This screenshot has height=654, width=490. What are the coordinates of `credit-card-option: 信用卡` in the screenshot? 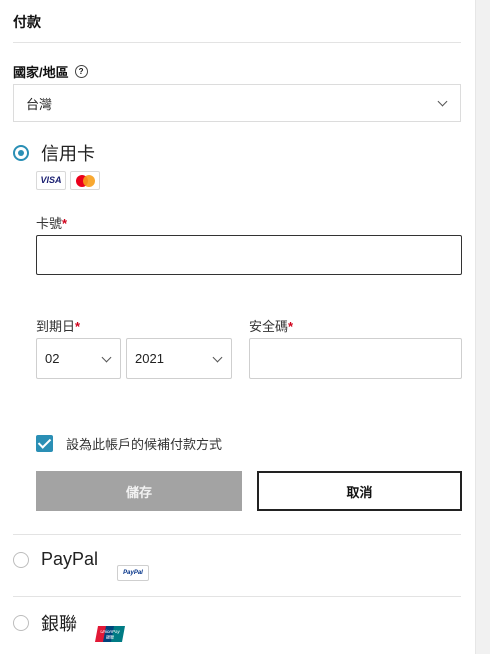 It's located at (54, 153).